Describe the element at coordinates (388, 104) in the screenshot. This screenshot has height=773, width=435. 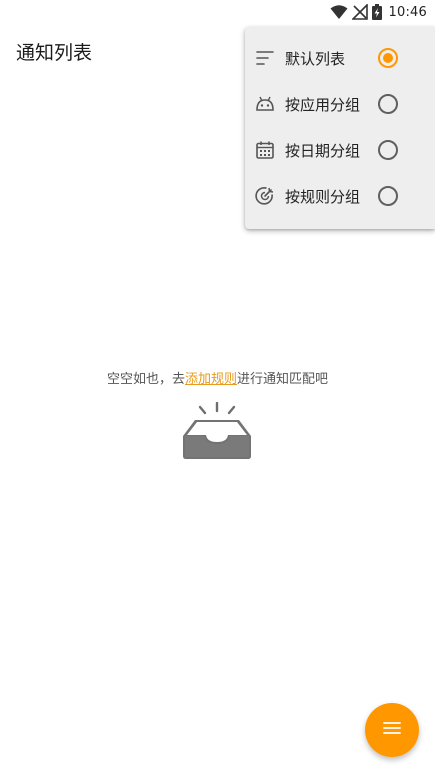
I see `radio-group-by-app` at that location.